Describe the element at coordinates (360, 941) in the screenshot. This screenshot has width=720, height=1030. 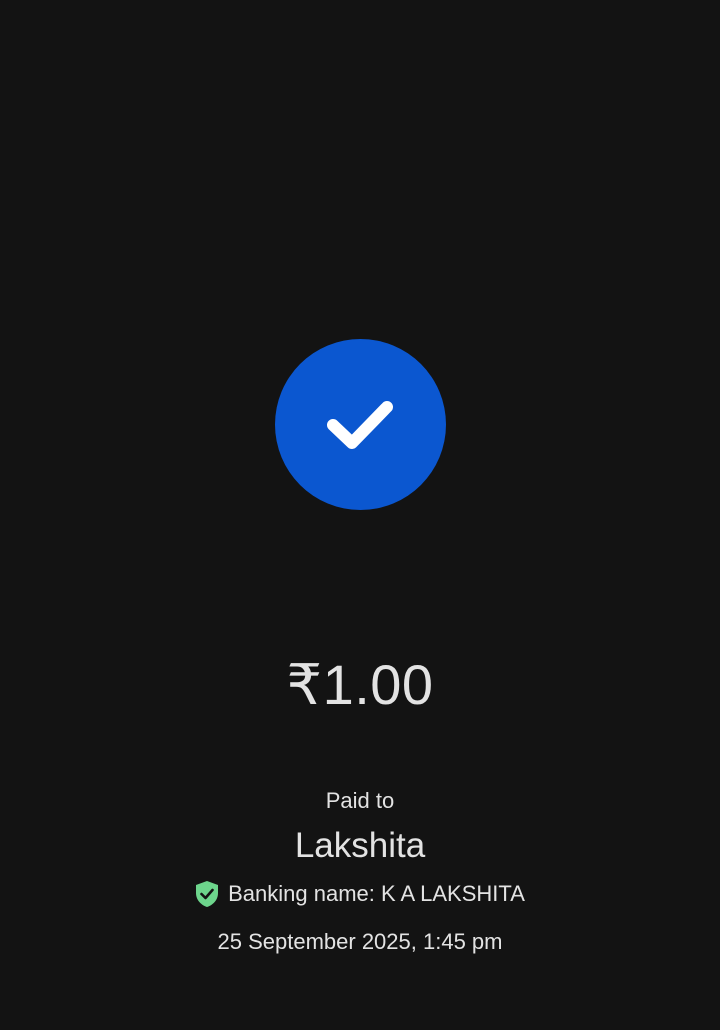
I see `payment-timestamp: 25 September 2025, 1:45 pm` at that location.